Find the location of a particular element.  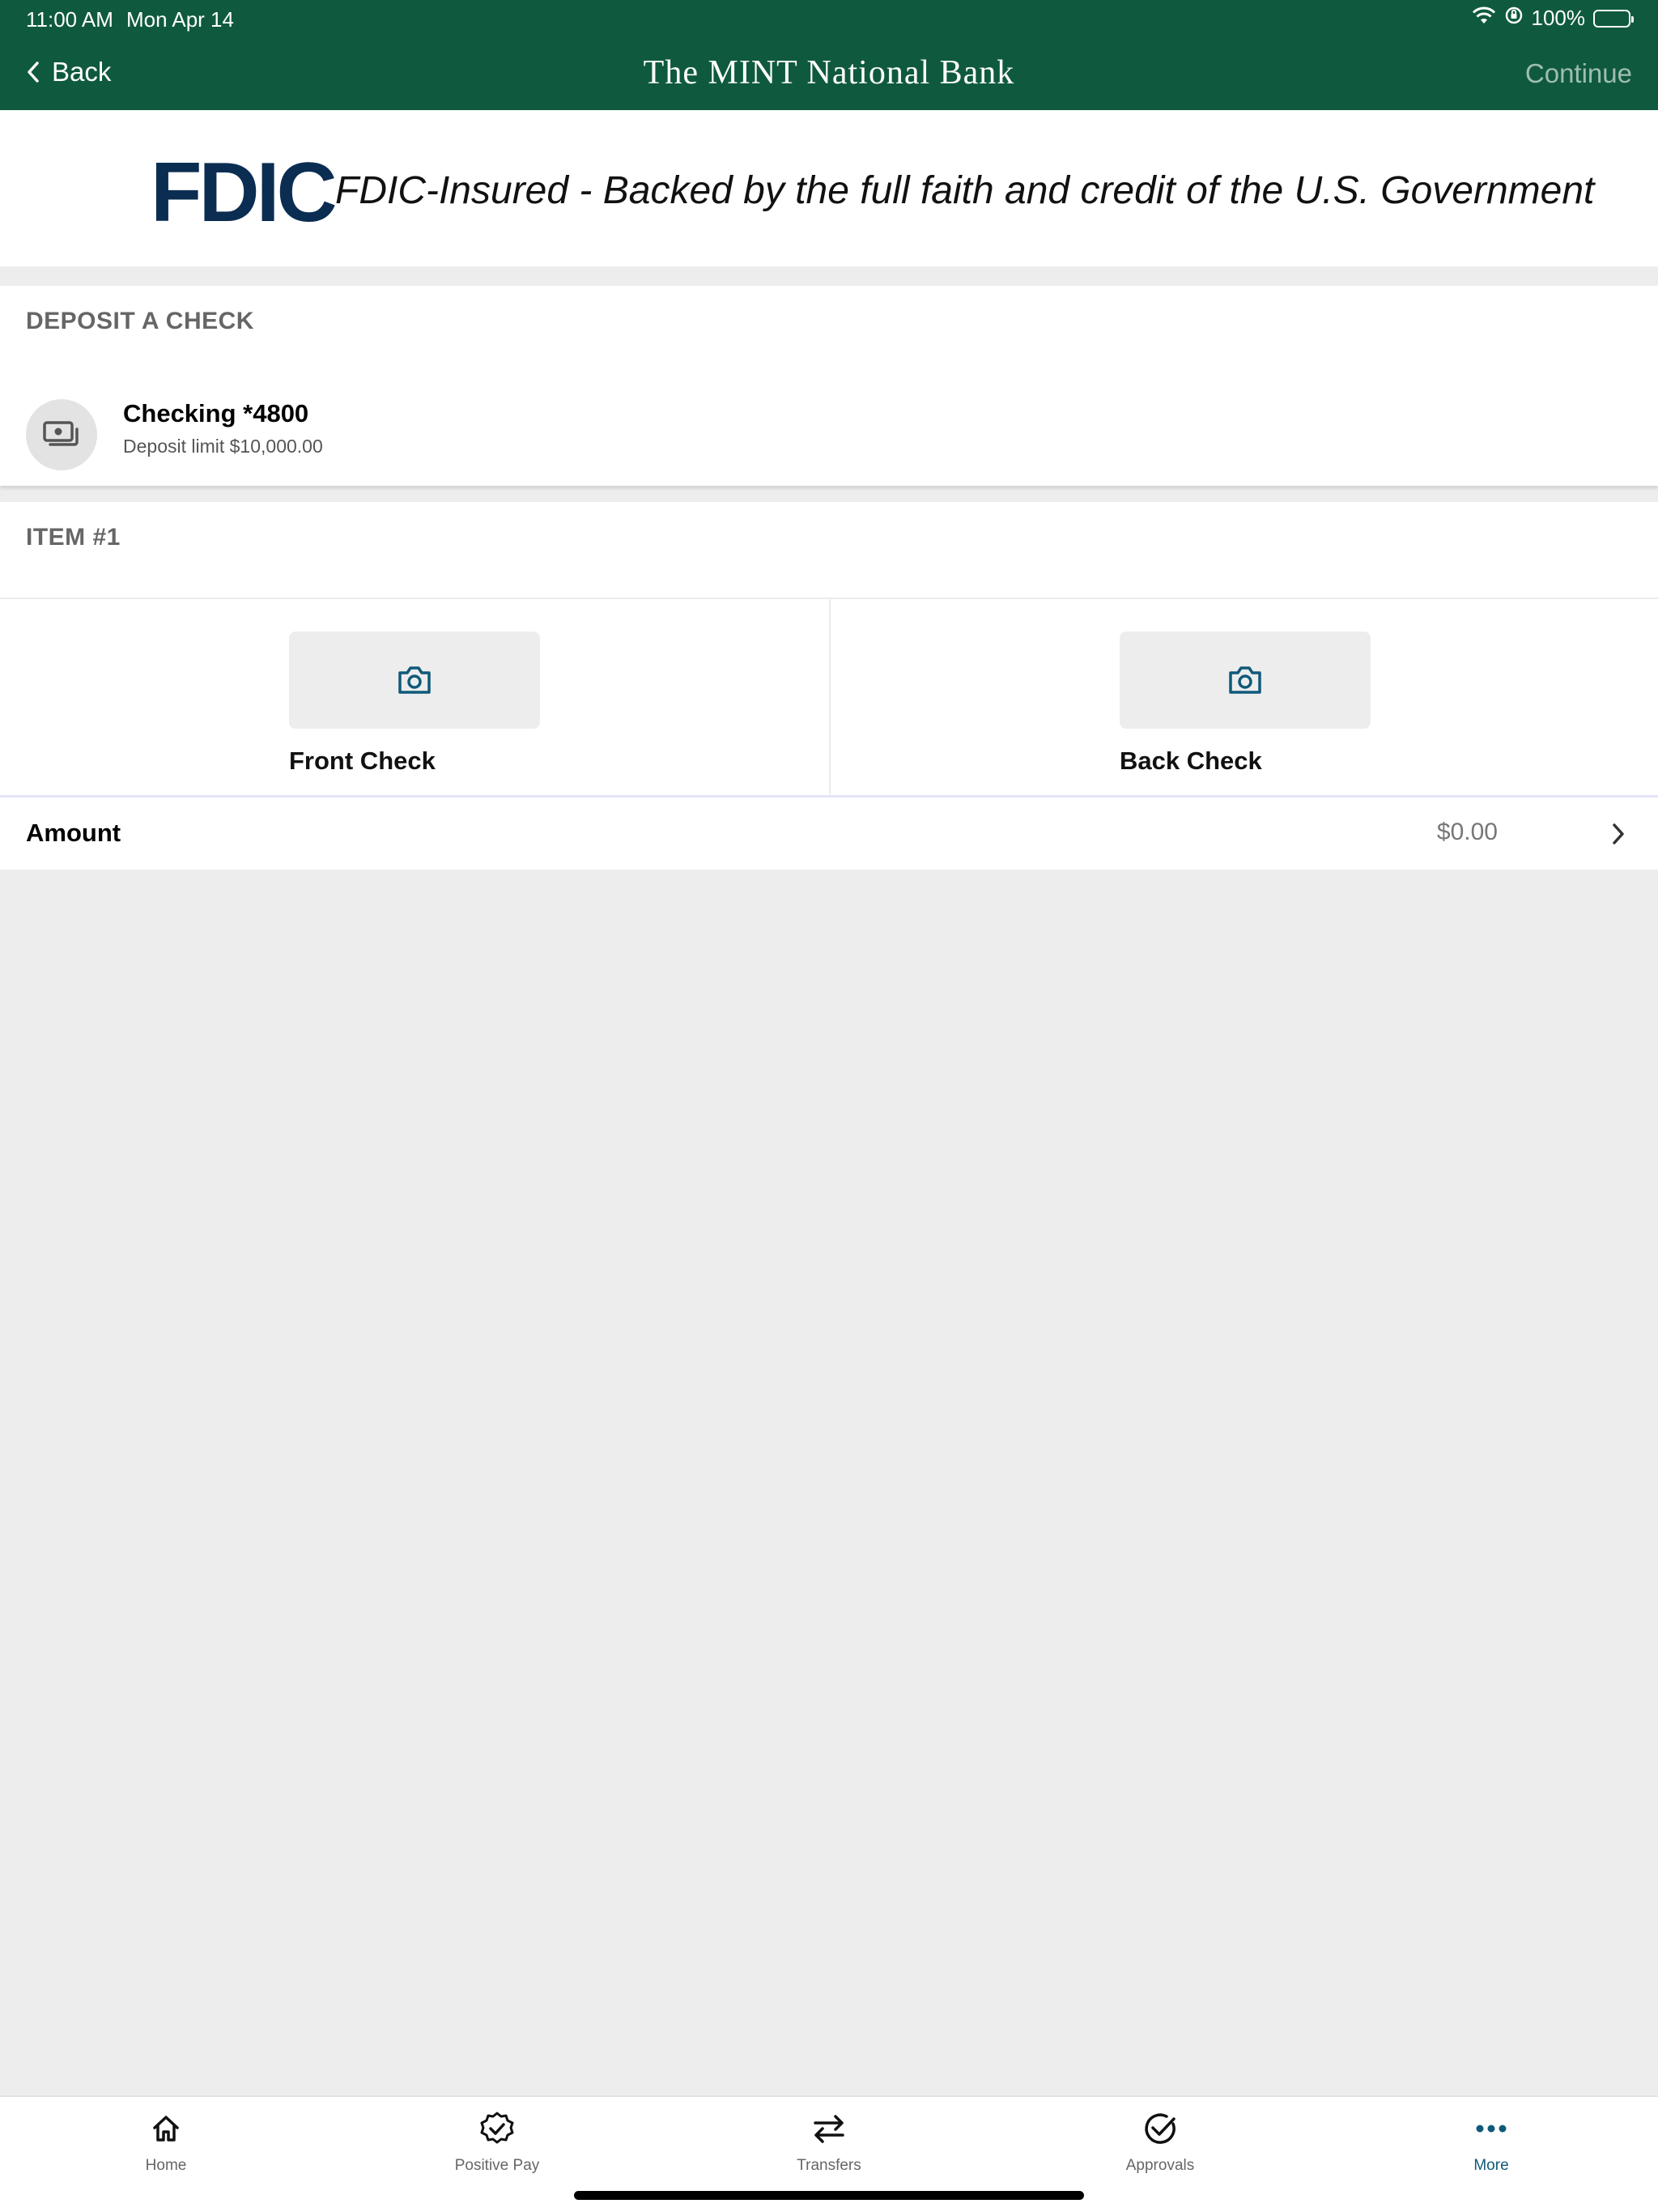

amount-value: $0.00 is located at coordinates (1467, 832).